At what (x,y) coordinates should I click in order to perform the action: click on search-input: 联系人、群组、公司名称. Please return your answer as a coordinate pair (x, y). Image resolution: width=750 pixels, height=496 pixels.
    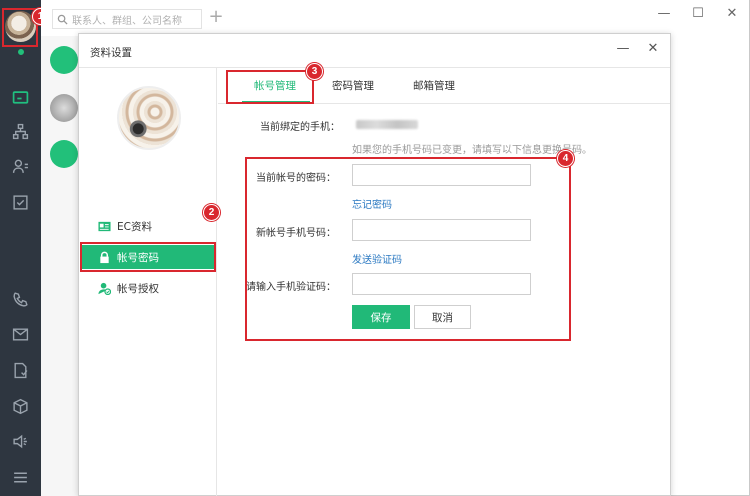
    Looking at the image, I should click on (127, 19).